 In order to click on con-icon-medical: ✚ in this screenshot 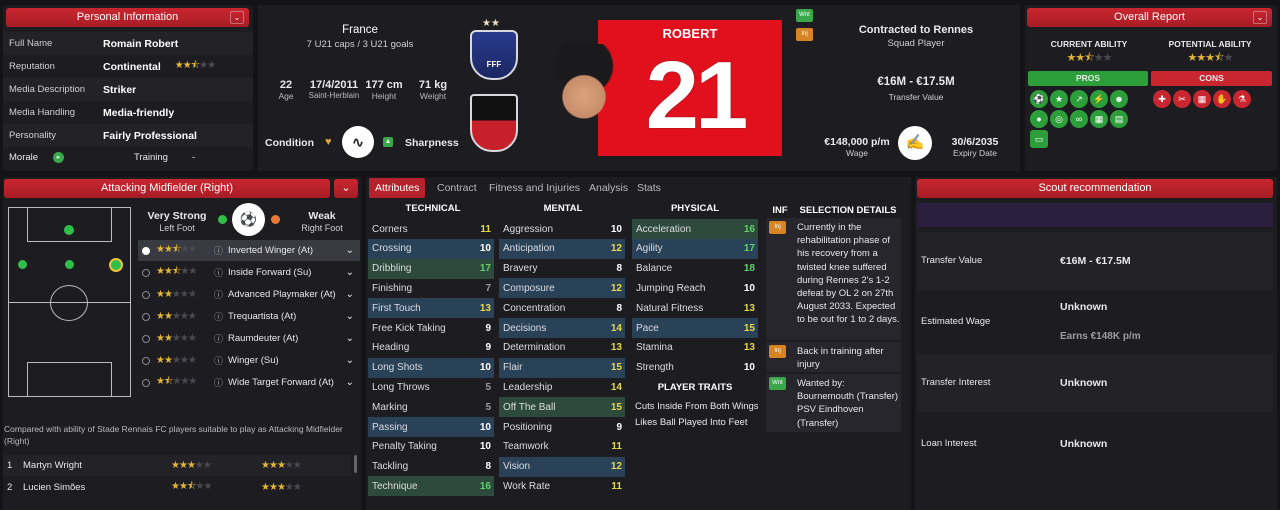, I will do `click(1162, 99)`.